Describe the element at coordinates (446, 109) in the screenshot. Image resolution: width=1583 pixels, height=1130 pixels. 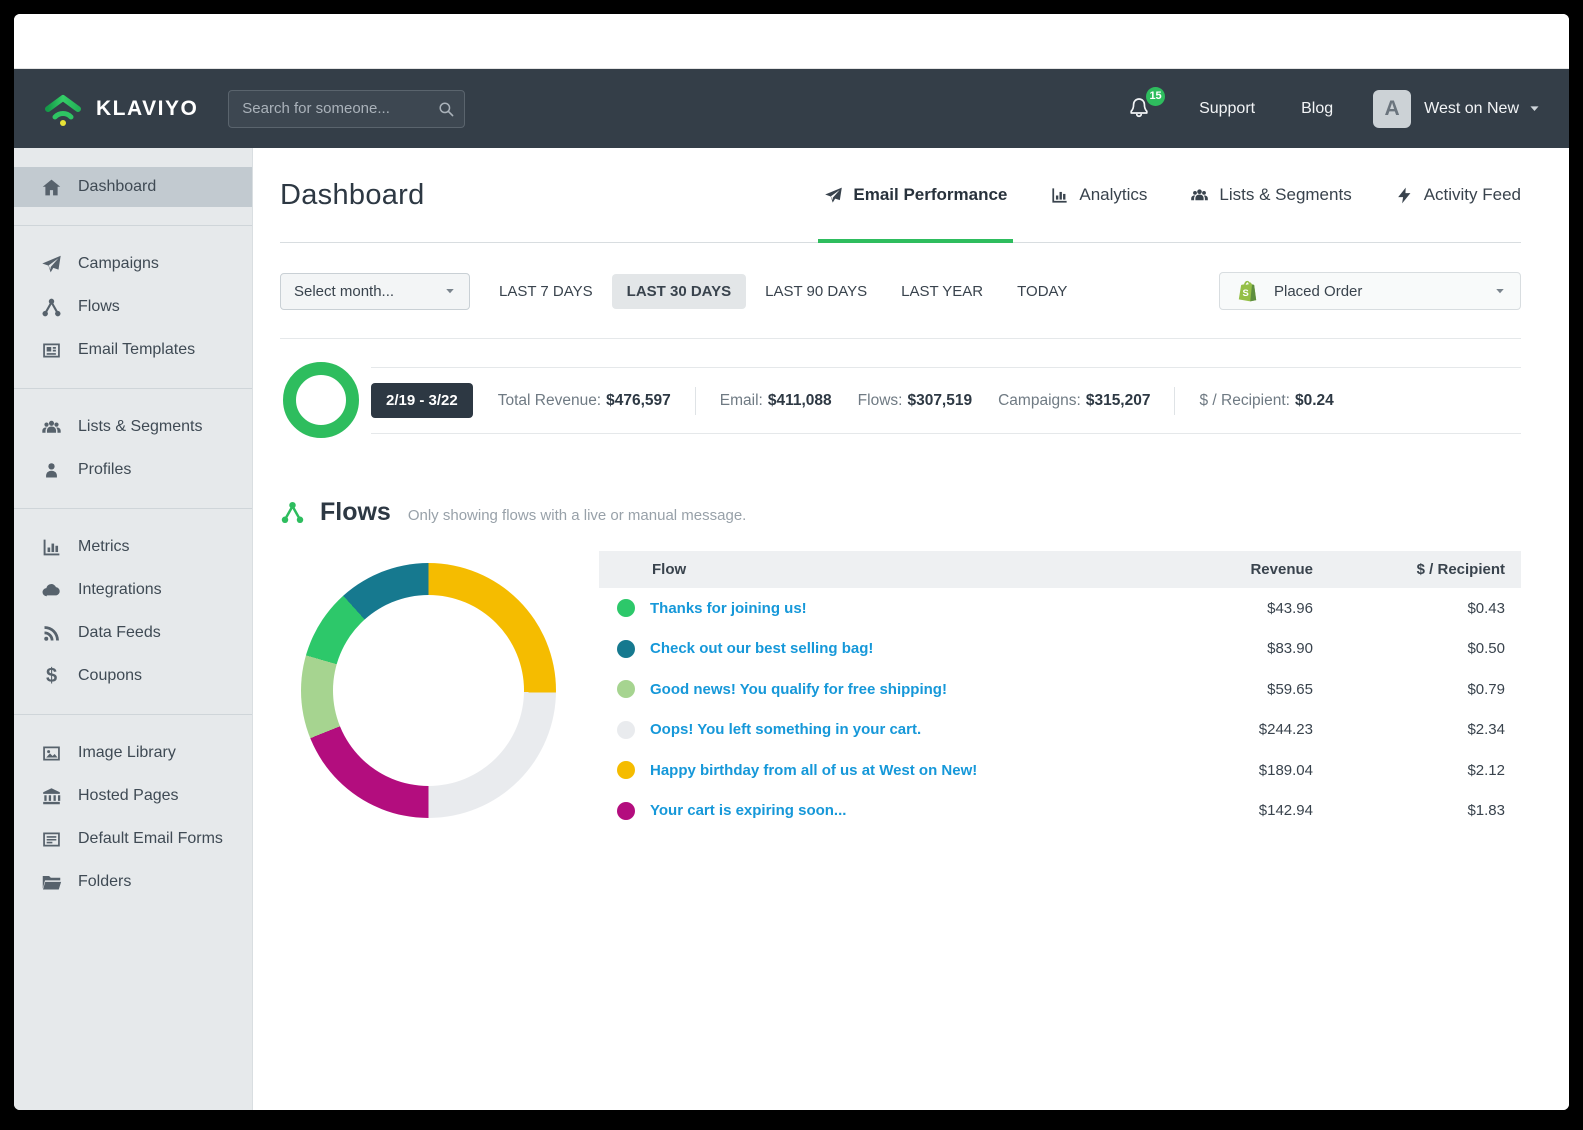
I see `search-icon` at that location.